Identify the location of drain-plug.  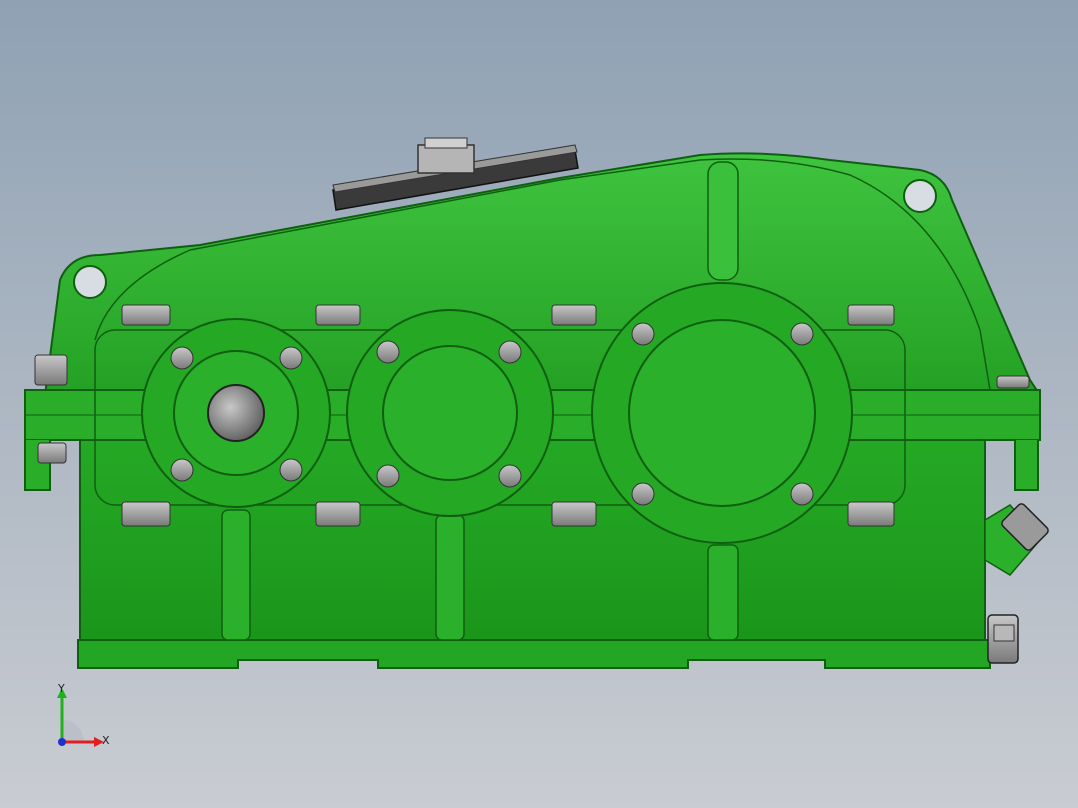
(1003, 639).